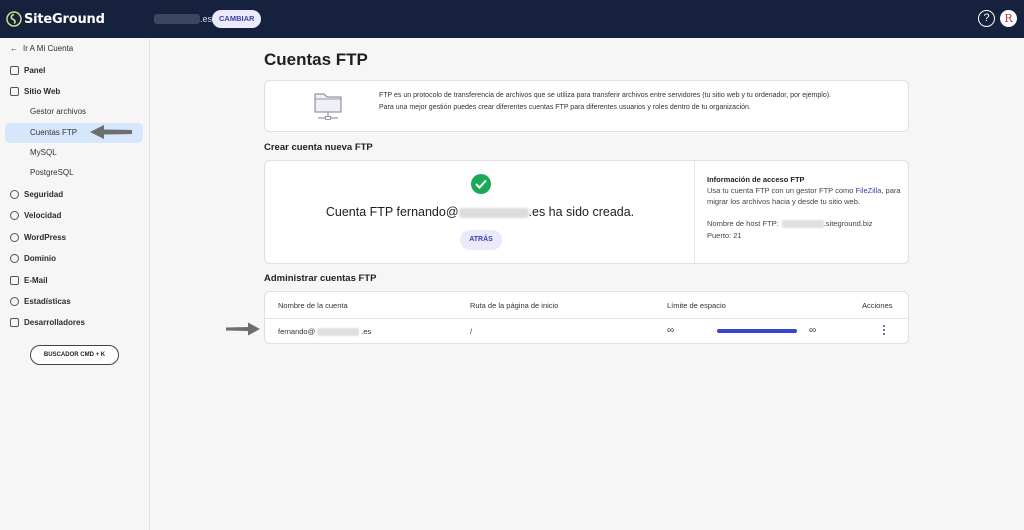 The width and height of the screenshot is (1024, 530). What do you see at coordinates (694, 212) in the screenshot?
I see `card-divider` at bounding box center [694, 212].